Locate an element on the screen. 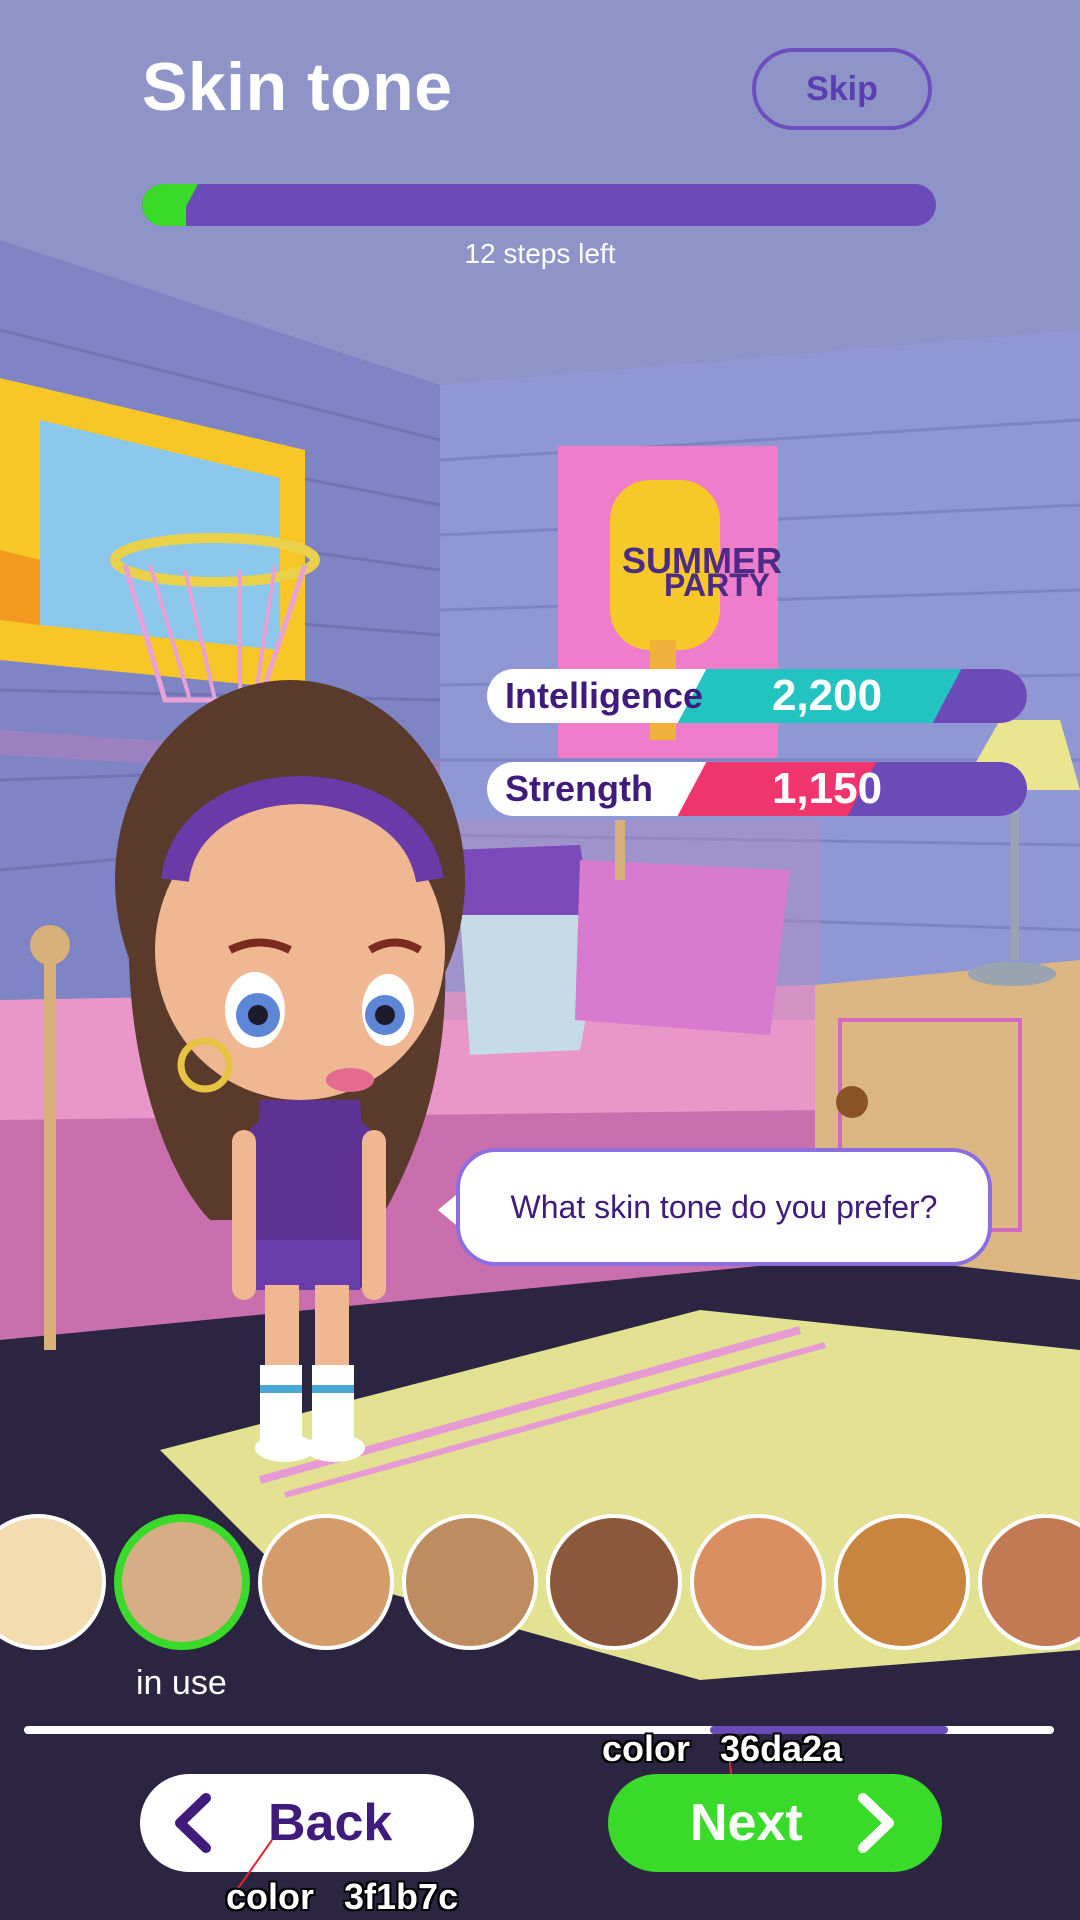 This screenshot has height=1920, width=1080. stat-intelligence: Intelligence 2,200 is located at coordinates (757, 696).